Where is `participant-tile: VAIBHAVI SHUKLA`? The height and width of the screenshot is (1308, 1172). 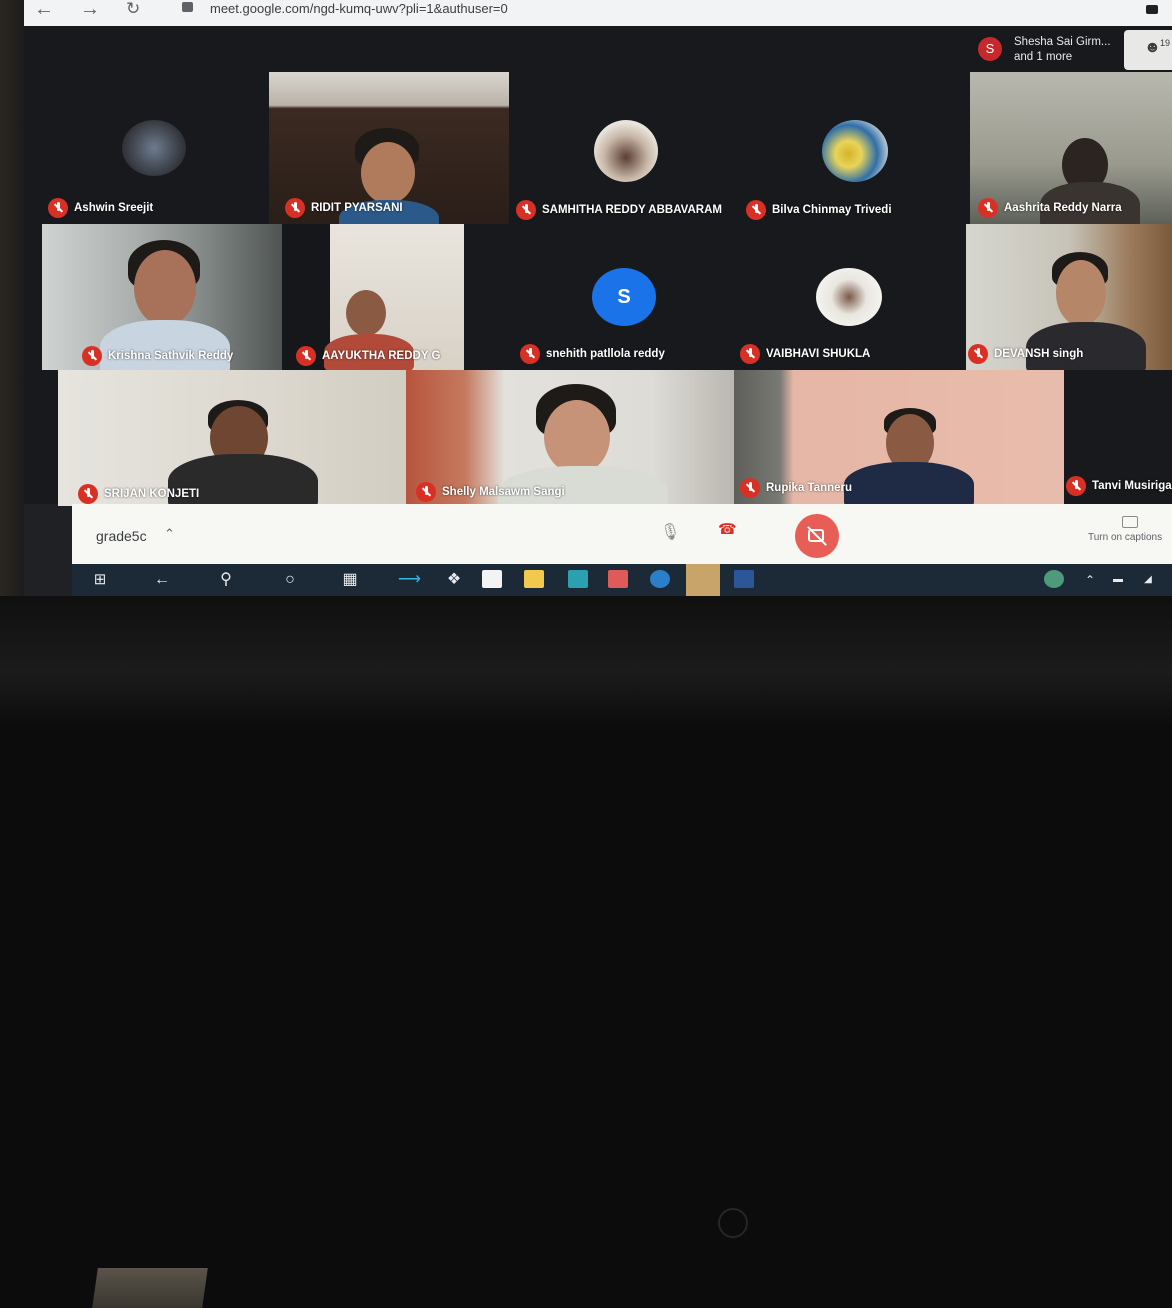 participant-tile: VAIBHAVI SHUKLA is located at coordinates (853, 297).